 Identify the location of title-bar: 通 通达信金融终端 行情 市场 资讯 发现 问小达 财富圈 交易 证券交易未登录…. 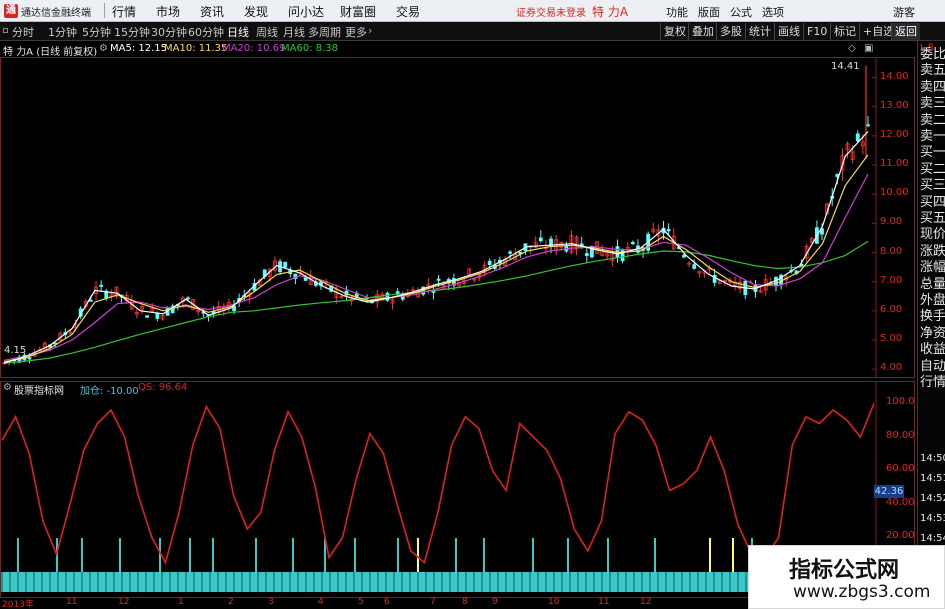
(472, 11).